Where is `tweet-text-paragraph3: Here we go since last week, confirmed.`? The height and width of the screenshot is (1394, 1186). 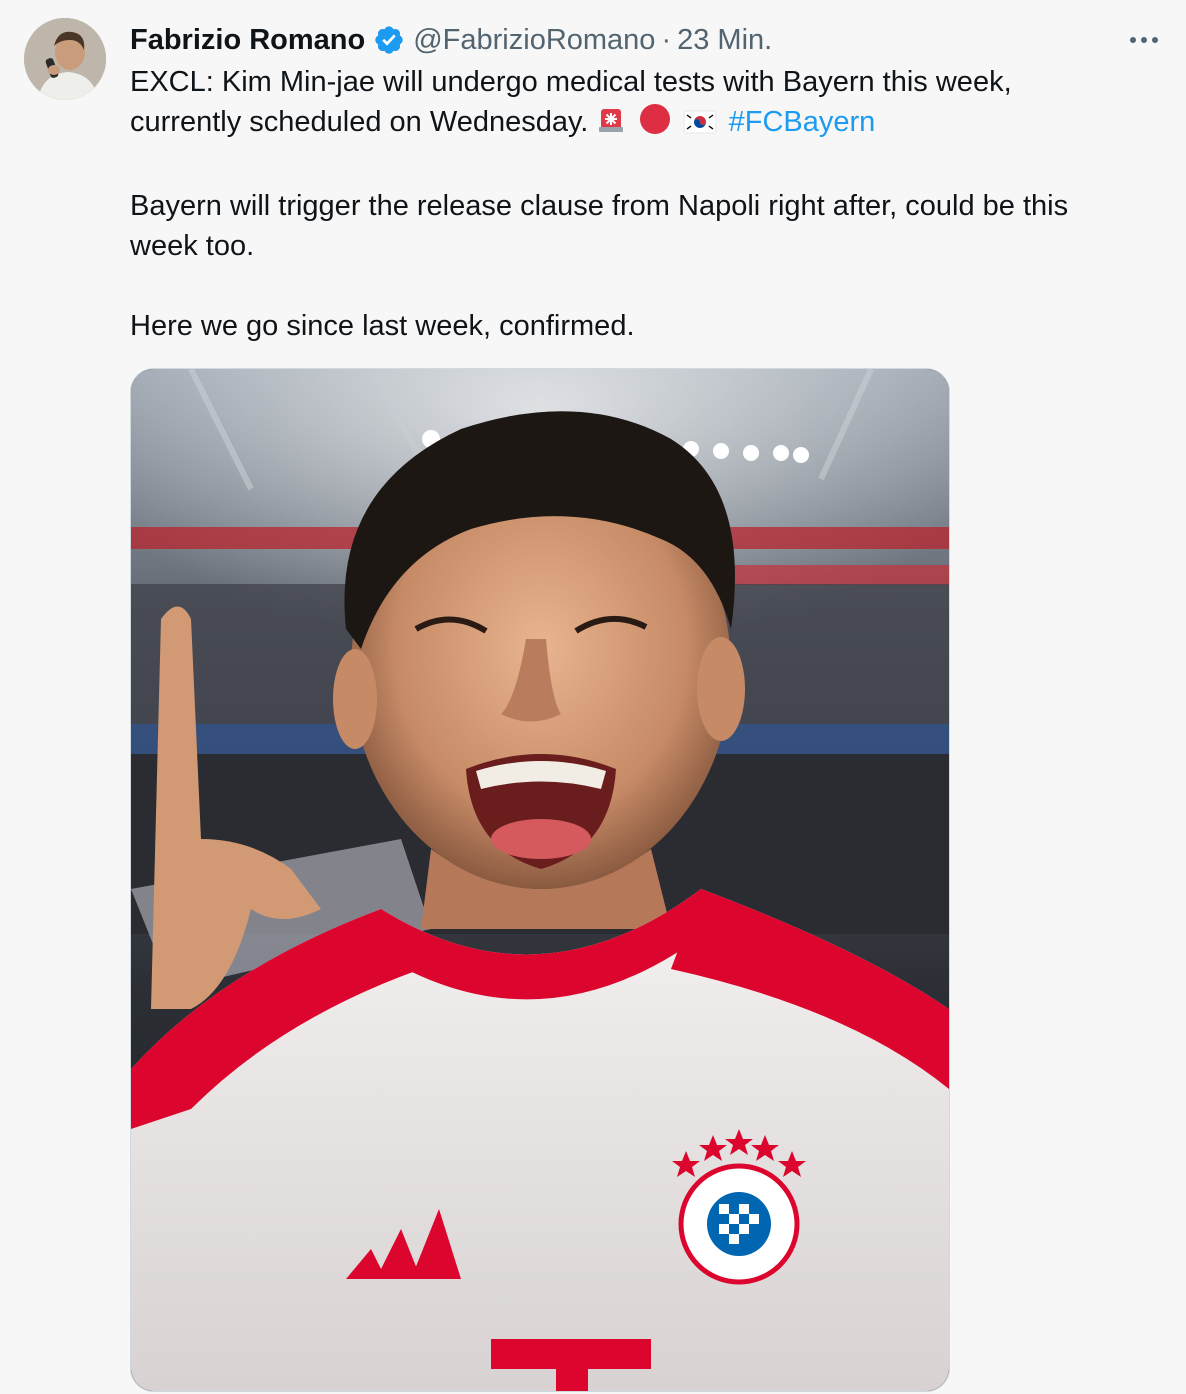 tweet-text-paragraph3: Here we go since last week, confirmed. is located at coordinates (382, 326).